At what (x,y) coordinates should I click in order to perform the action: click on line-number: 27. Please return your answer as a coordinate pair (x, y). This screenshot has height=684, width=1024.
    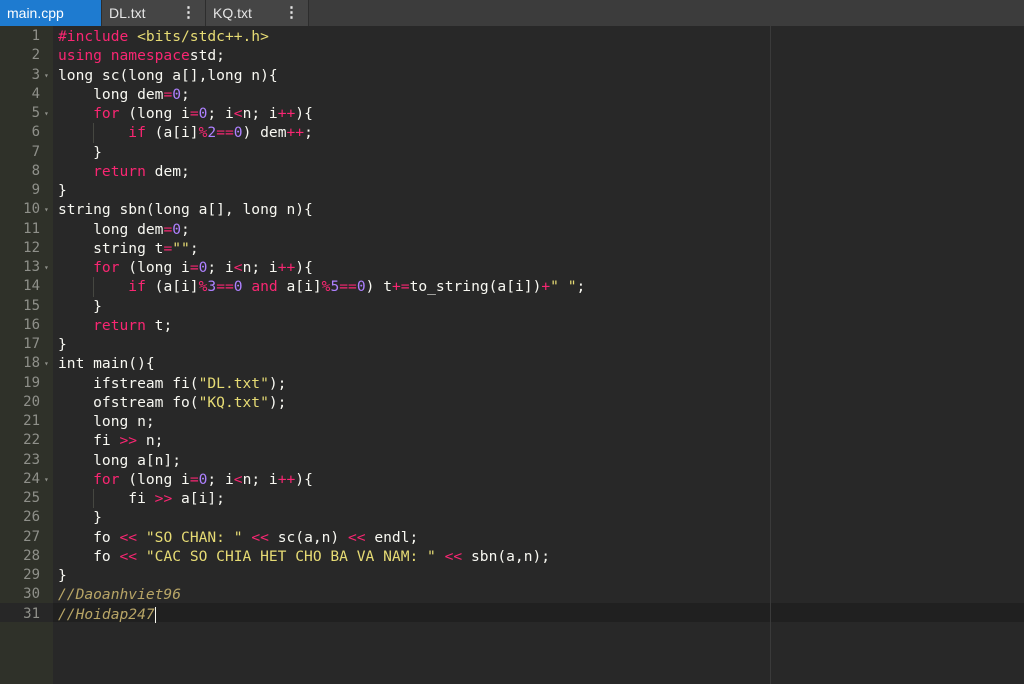
    Looking at the image, I should click on (31, 536).